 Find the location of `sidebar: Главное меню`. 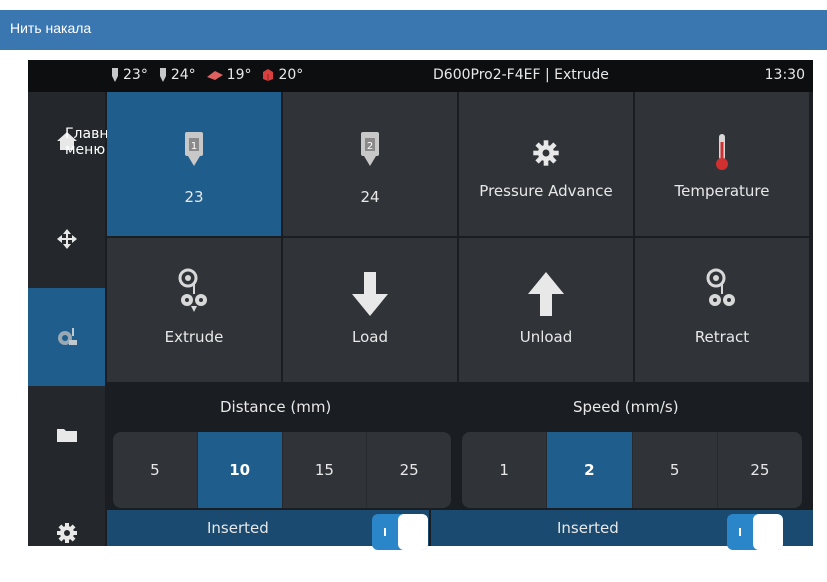

sidebar: Главное меню is located at coordinates (77, 319).